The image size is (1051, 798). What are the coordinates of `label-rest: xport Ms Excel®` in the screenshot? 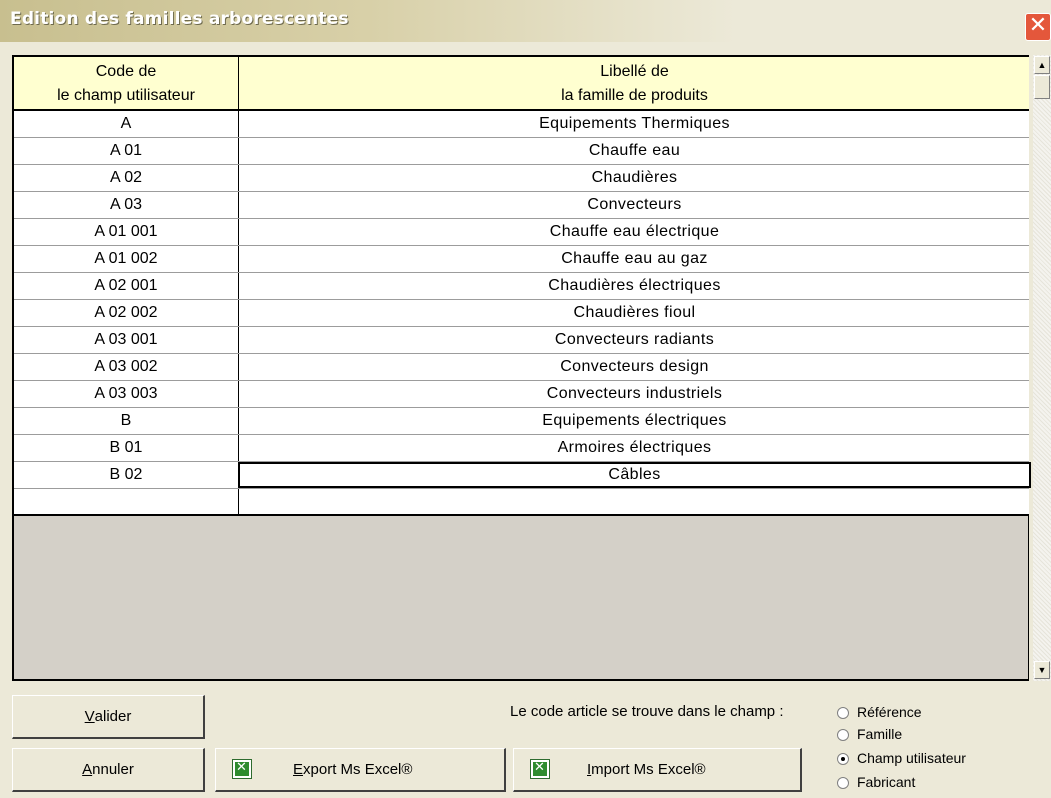 It's located at (358, 769).